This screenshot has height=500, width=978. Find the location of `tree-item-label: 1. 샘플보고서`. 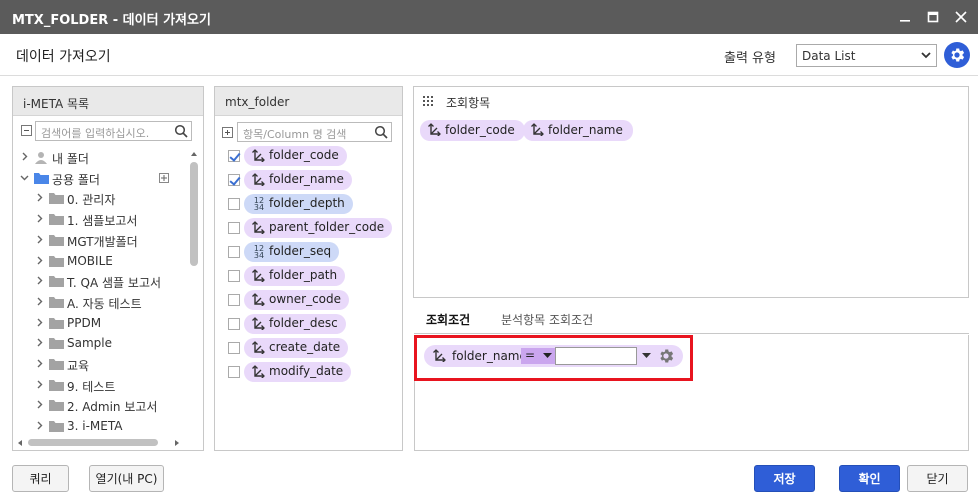

tree-item-label: 1. 샘플보고서 is located at coordinates (102, 221).